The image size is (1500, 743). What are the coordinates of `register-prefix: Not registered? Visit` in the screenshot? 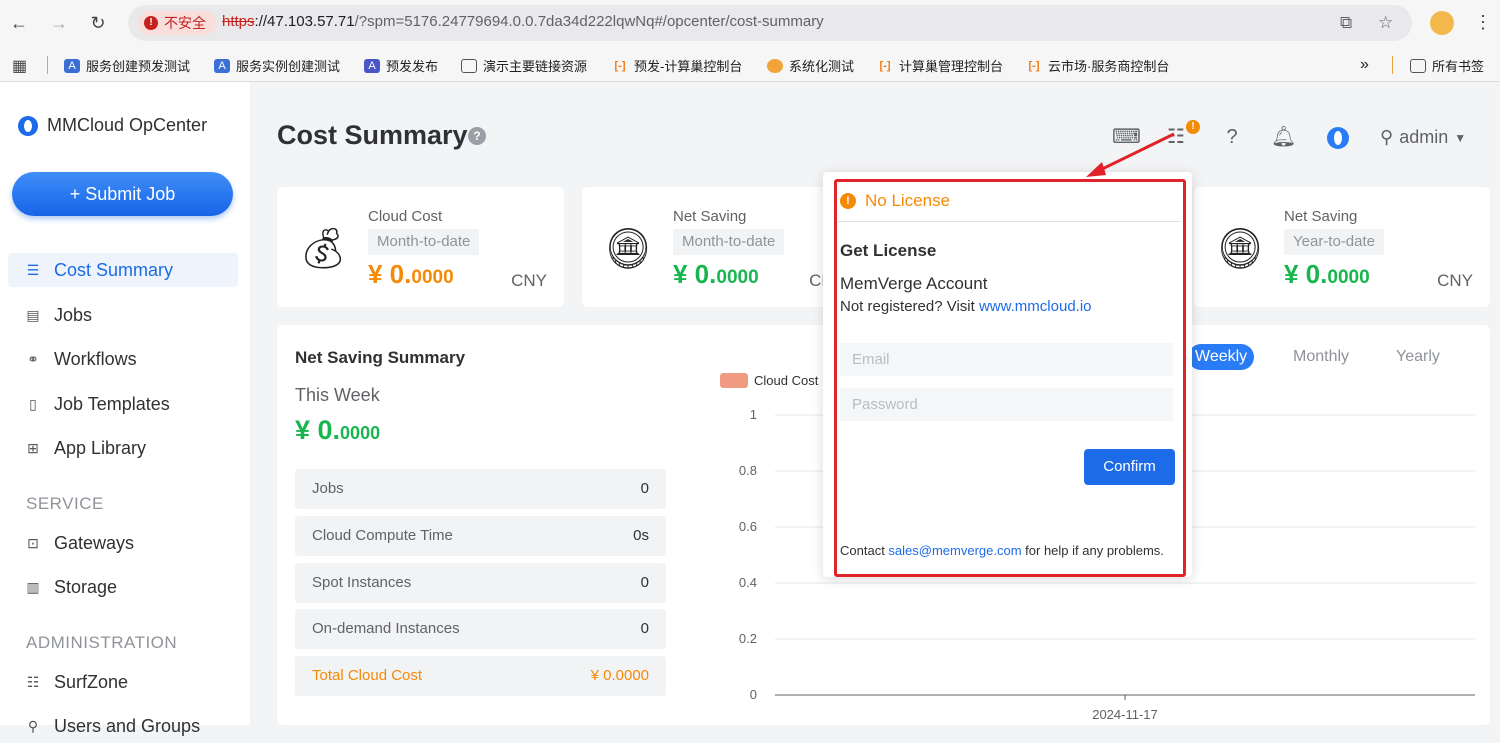 It's located at (909, 306).